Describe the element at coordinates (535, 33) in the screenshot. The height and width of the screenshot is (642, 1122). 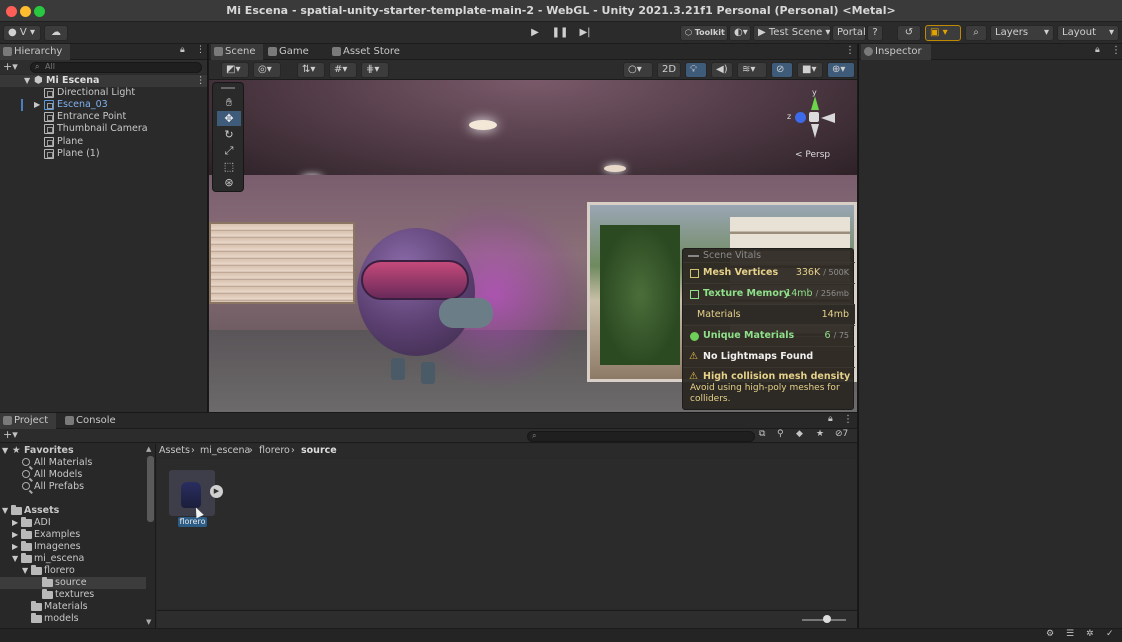
I see `play-button: ▶` at that location.